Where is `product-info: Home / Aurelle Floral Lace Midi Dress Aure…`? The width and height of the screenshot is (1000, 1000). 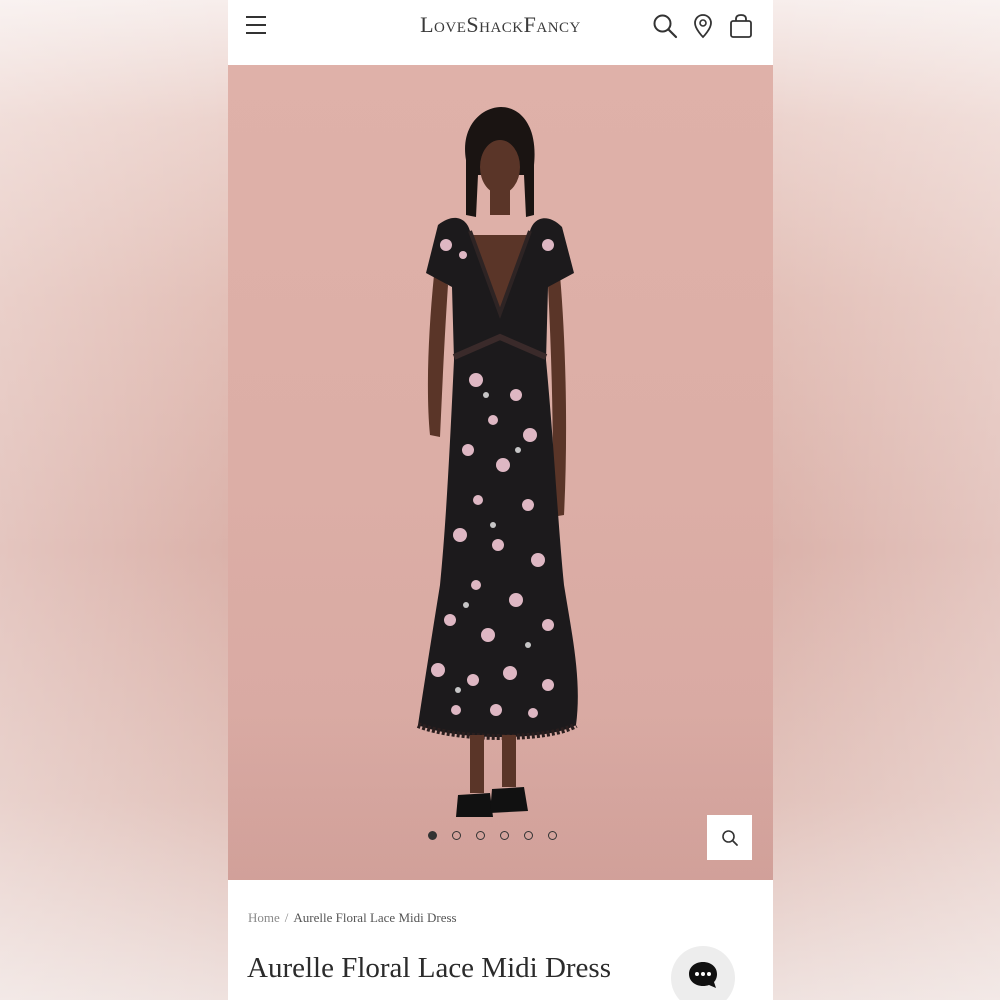 product-info: Home / Aurelle Floral Lace Midi Dress Aure… is located at coordinates (500, 940).